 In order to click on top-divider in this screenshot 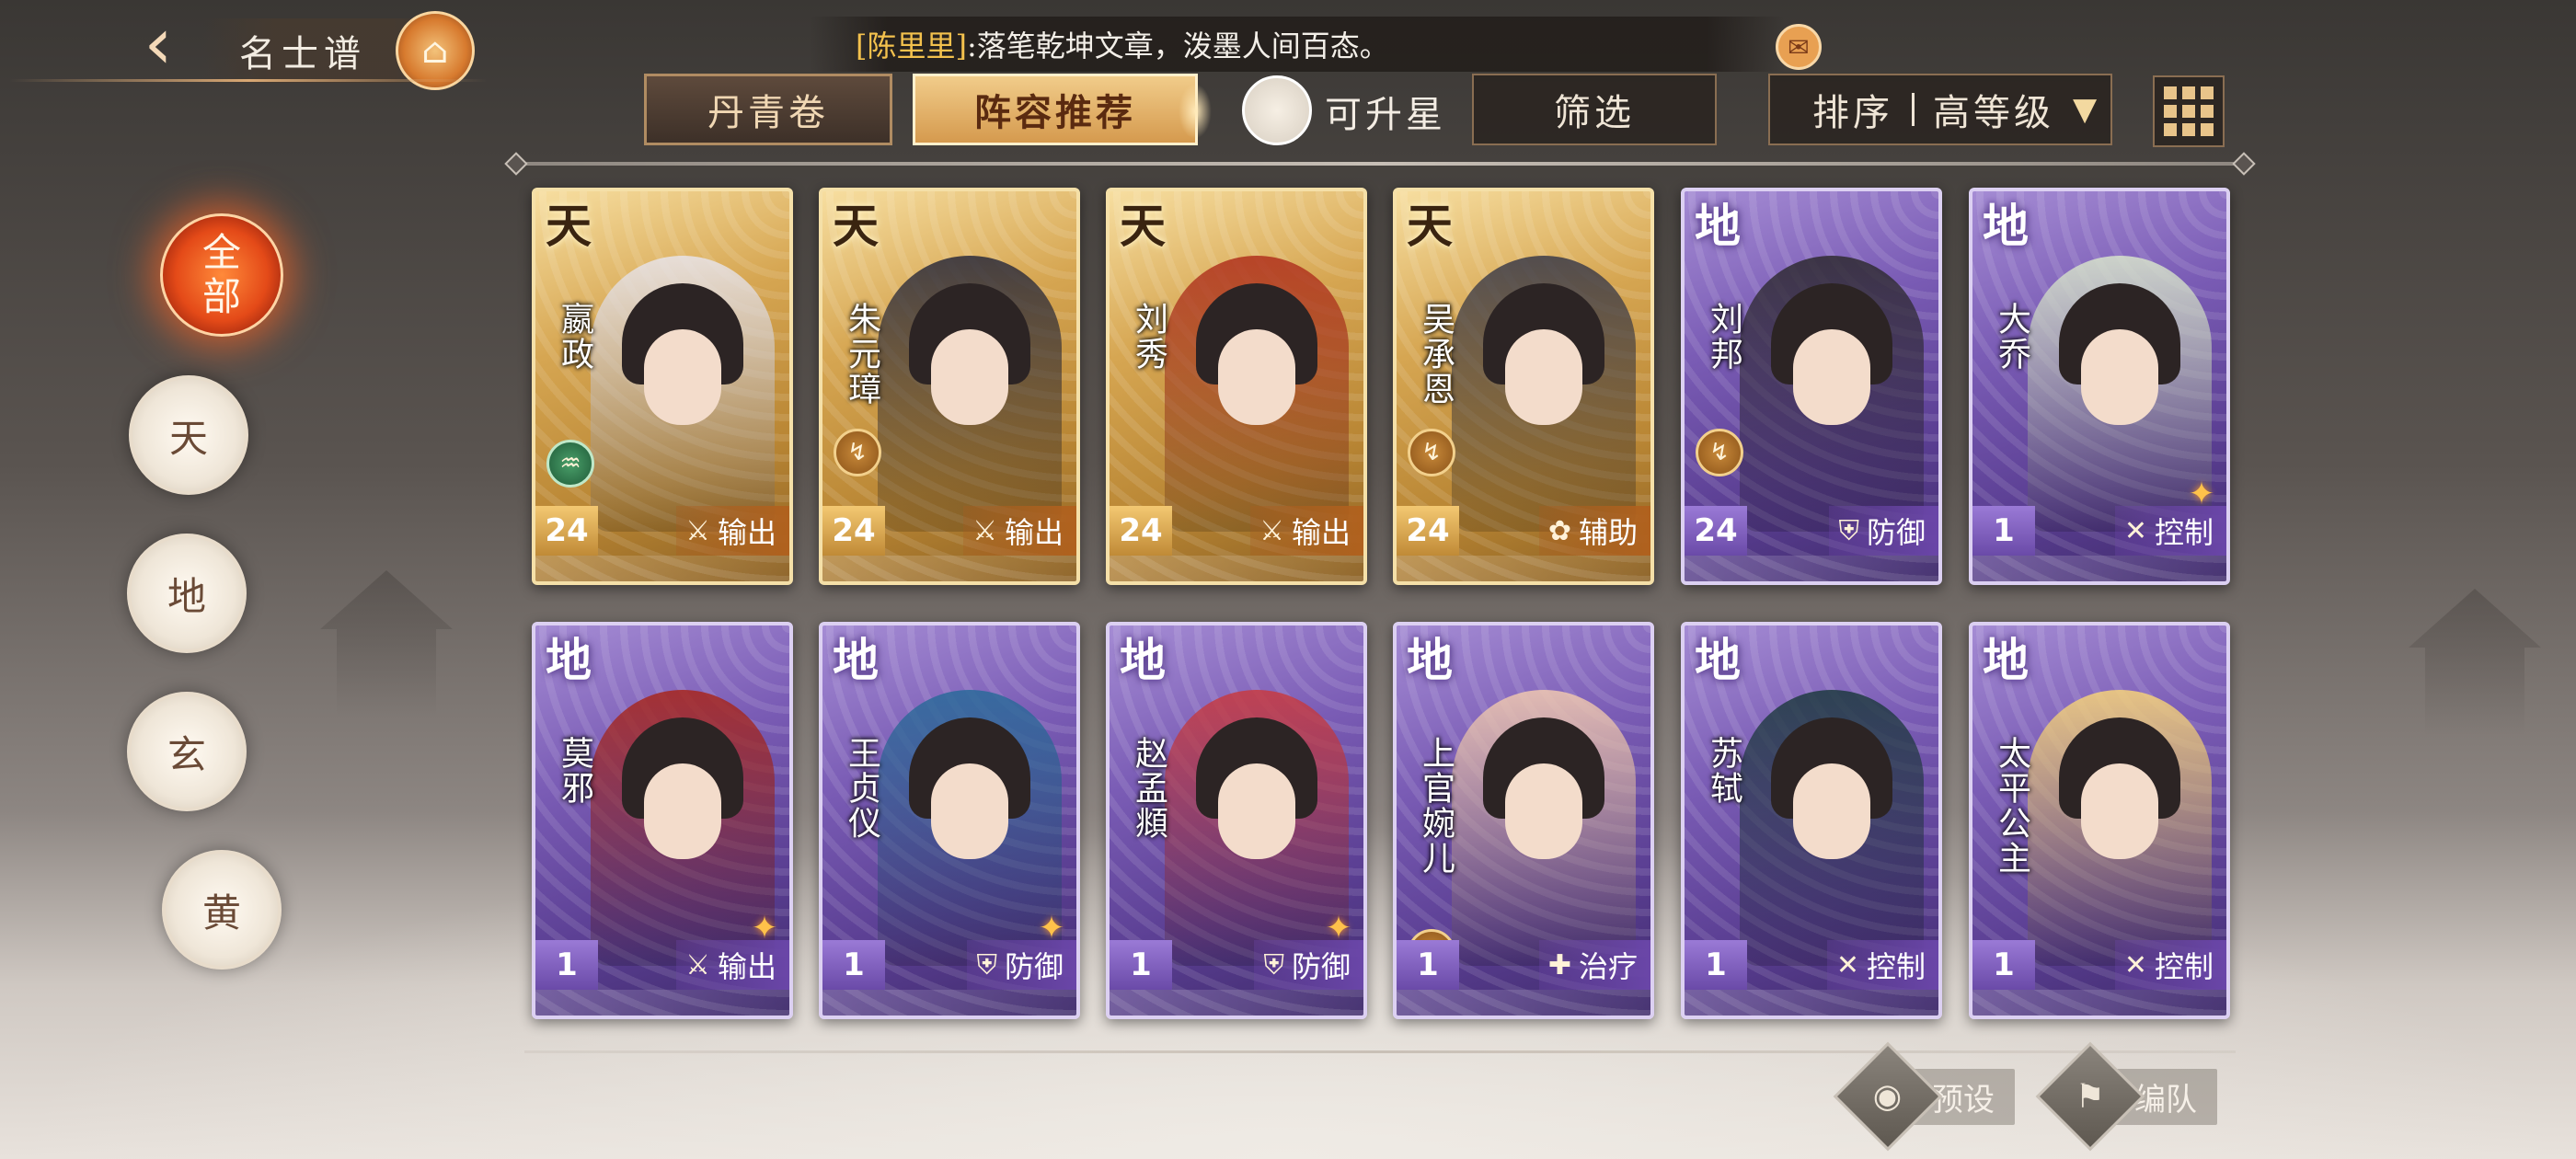, I will do `click(1380, 164)`.